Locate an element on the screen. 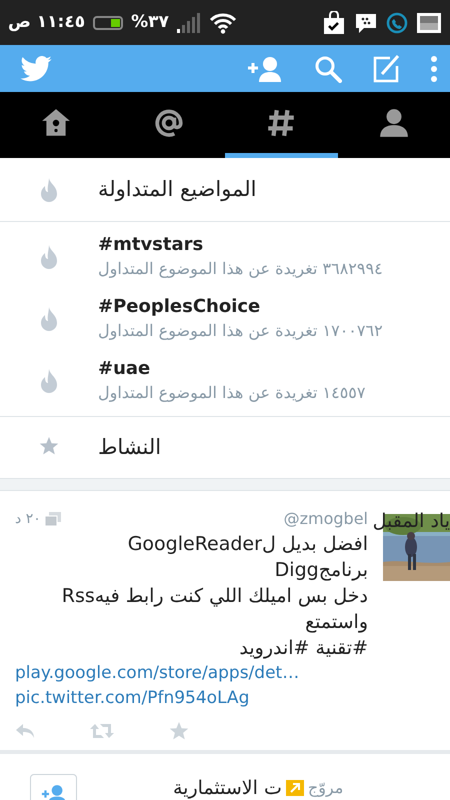 The image size is (450, 800). trend-hashtag: #PeoplesChoice is located at coordinates (179, 307).